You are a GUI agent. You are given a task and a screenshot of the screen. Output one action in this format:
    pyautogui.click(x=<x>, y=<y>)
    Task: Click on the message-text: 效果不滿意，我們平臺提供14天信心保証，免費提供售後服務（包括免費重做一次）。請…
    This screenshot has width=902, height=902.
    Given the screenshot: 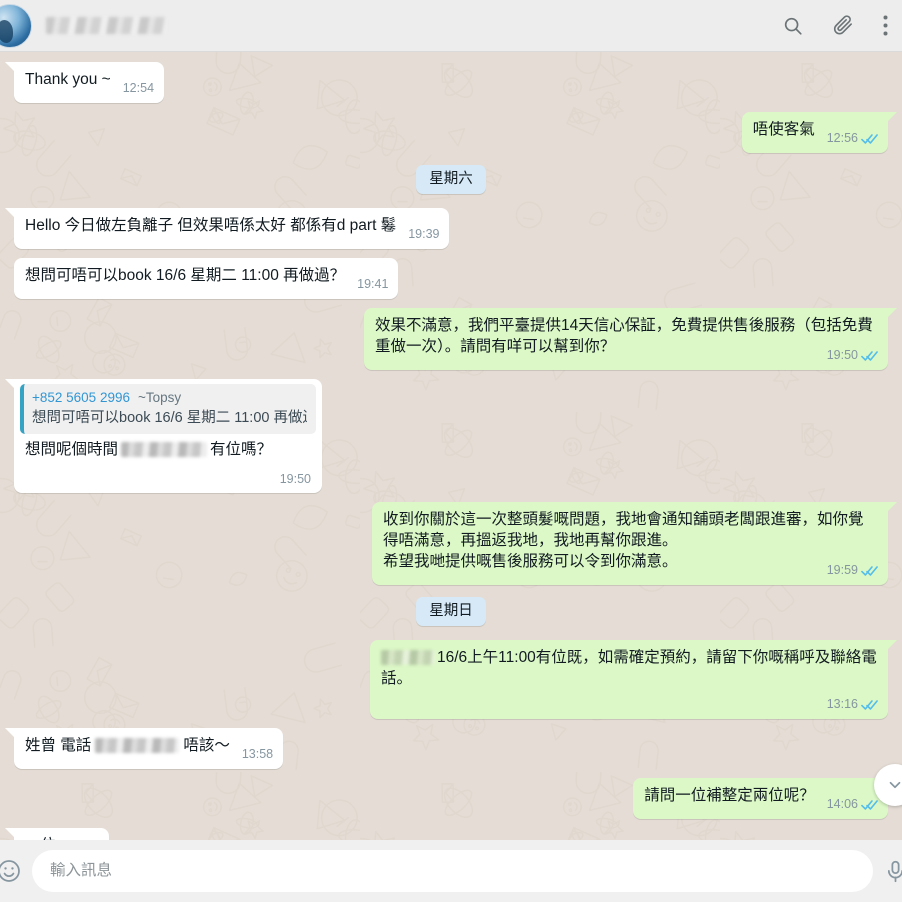 What is the action you would take?
    pyautogui.click(x=624, y=336)
    